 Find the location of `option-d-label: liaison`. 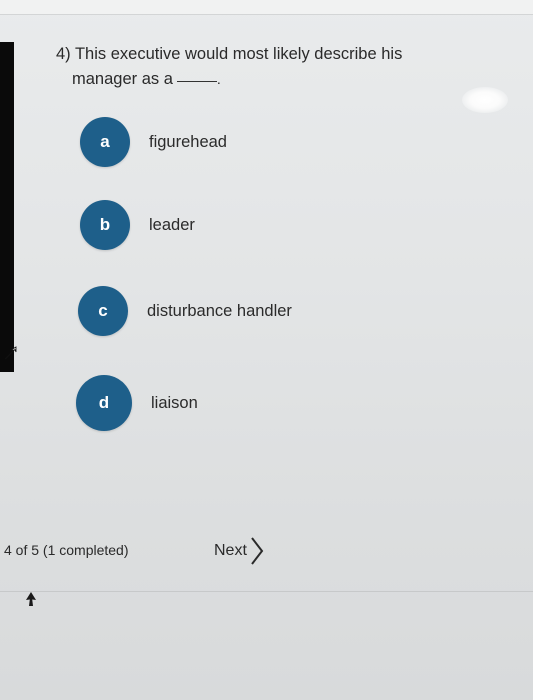

option-d-label: liaison is located at coordinates (174, 402).